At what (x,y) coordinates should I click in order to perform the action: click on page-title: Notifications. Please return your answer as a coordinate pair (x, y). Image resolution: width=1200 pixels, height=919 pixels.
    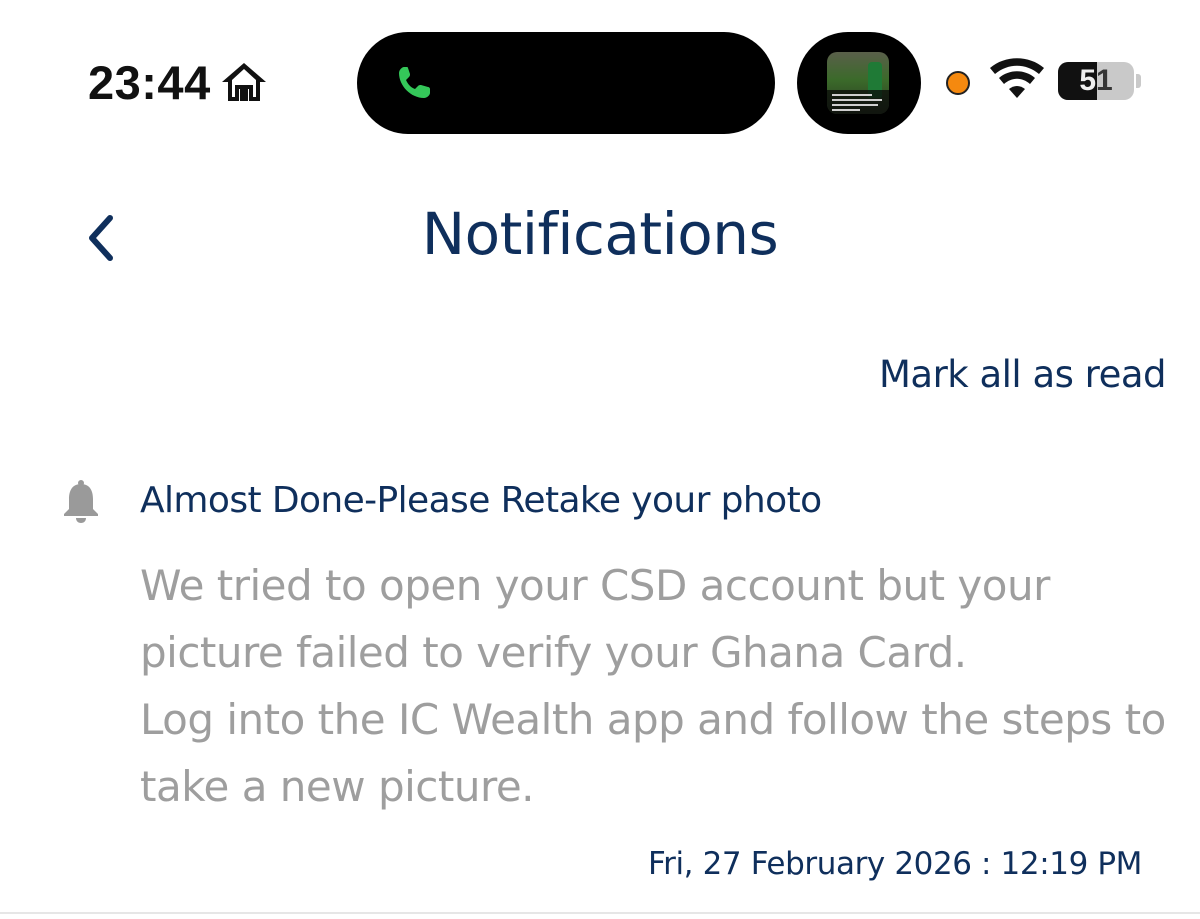
    Looking at the image, I should click on (600, 234).